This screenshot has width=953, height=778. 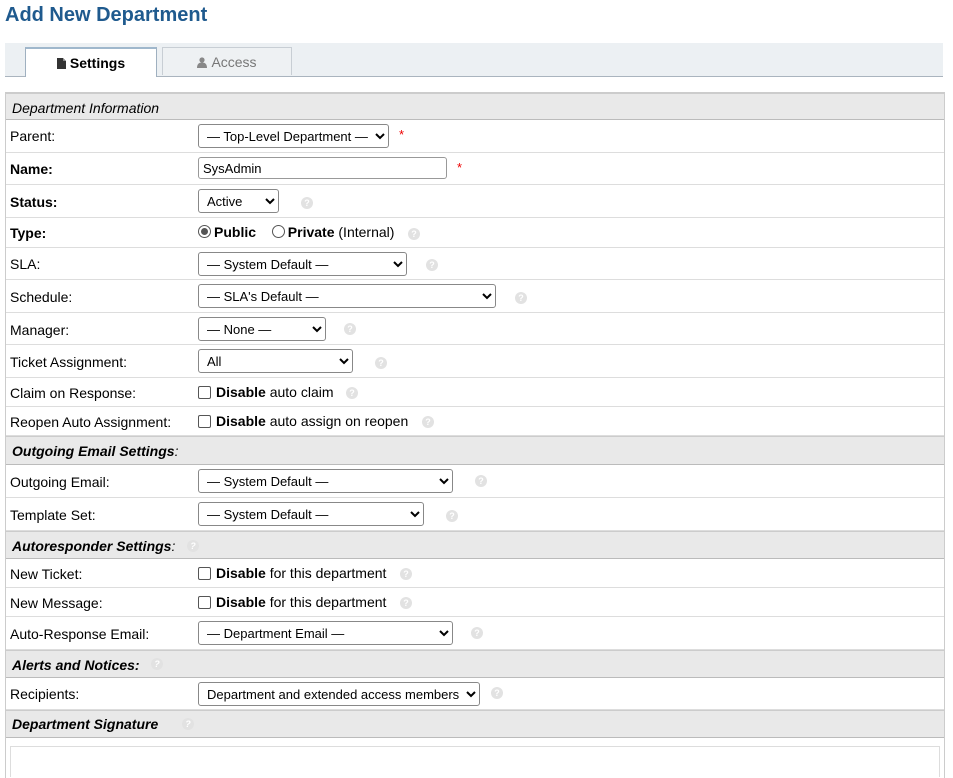 What do you see at coordinates (41, 297) in the screenshot?
I see `schedule-label: Schedule:` at bounding box center [41, 297].